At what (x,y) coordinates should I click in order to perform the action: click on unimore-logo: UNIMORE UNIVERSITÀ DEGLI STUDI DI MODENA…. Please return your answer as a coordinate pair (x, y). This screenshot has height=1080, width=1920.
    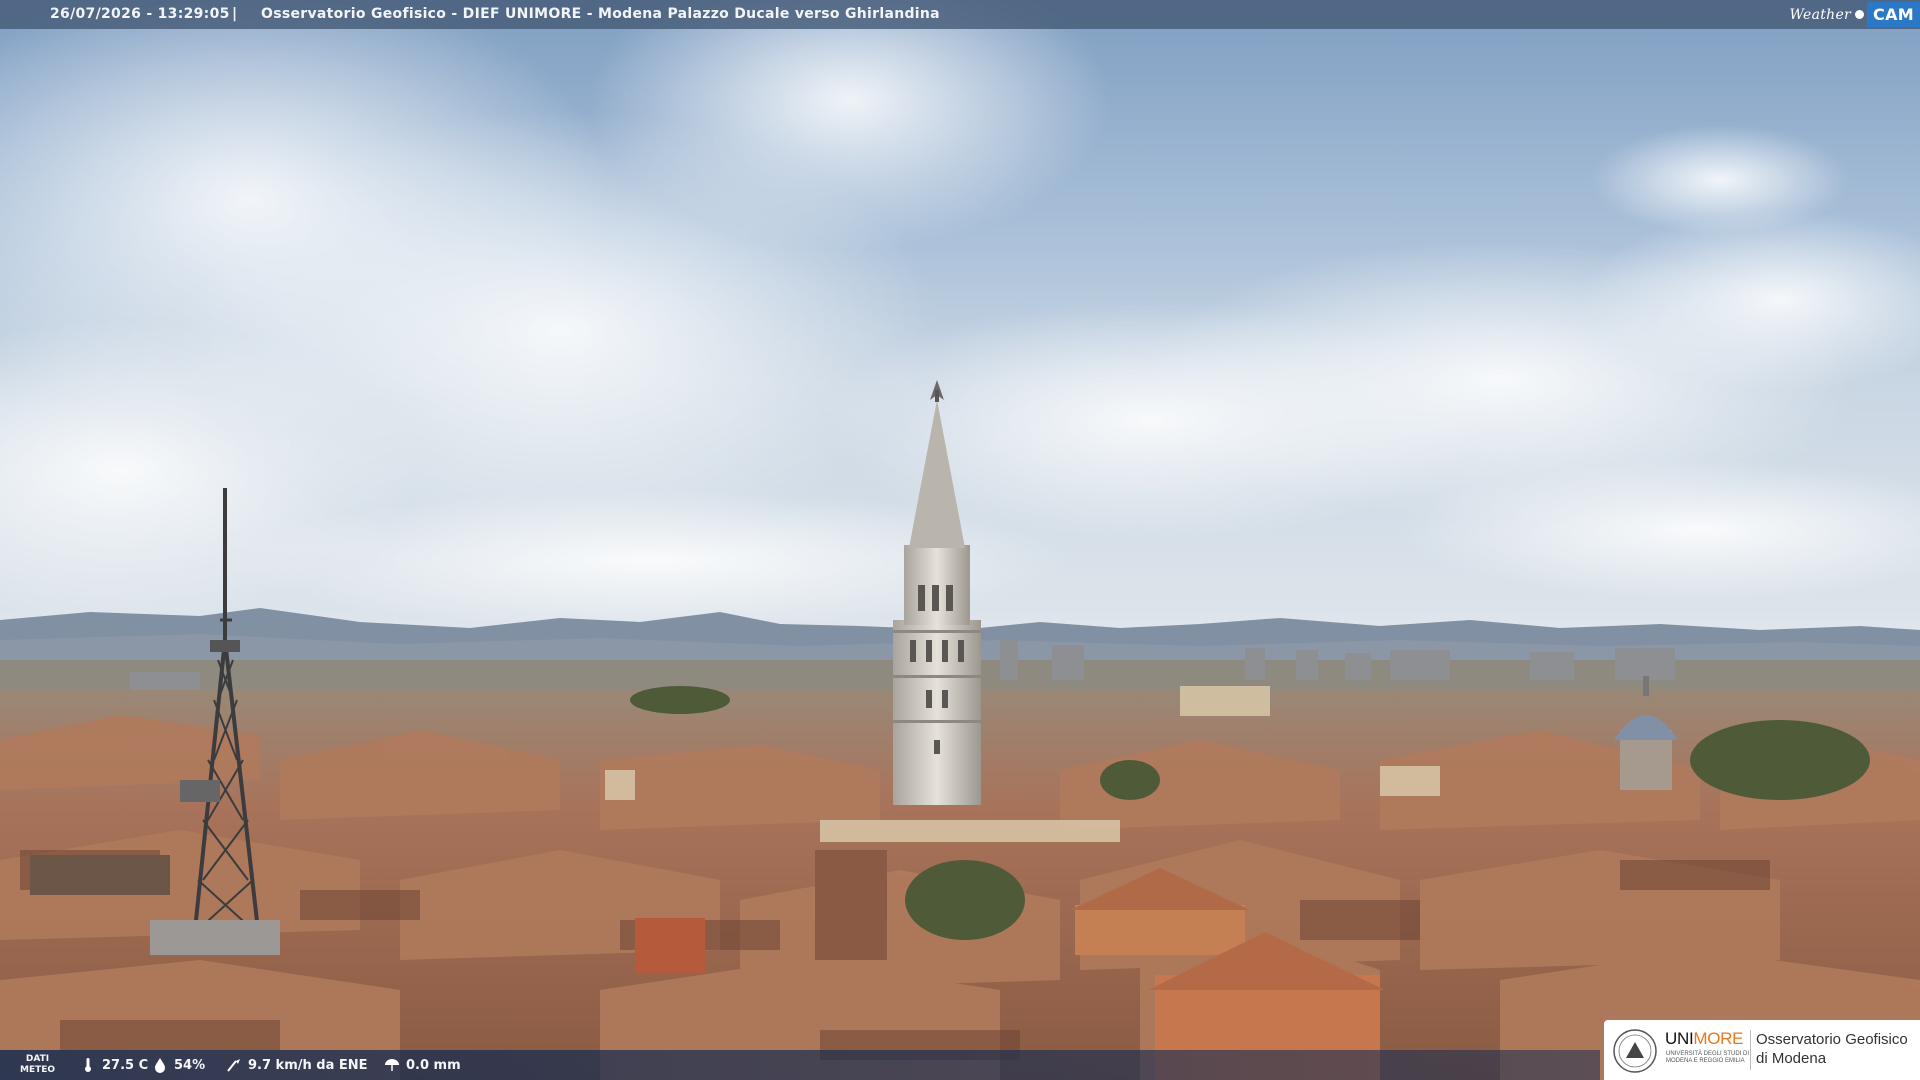
    Looking at the image, I should click on (1762, 1050).